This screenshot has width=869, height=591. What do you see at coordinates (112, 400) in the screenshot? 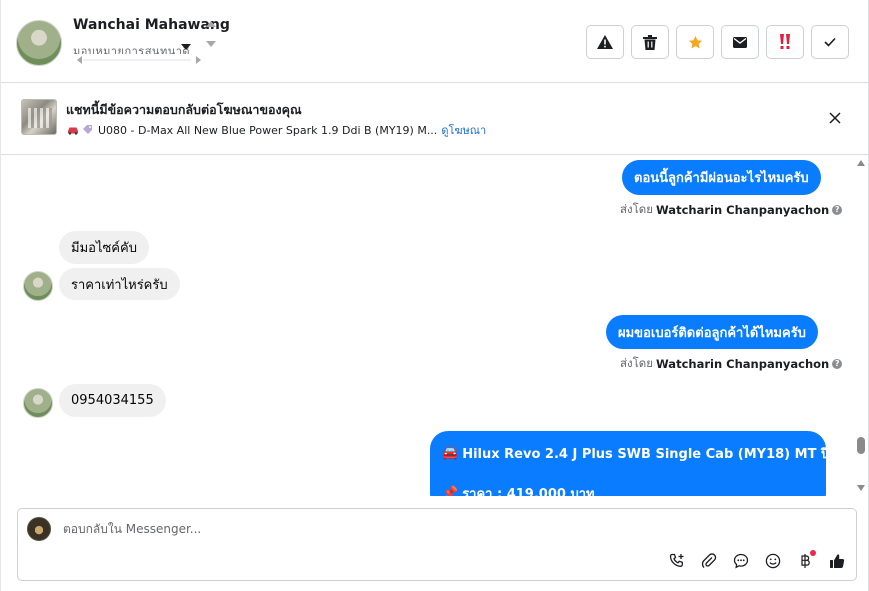
I see `message-bubble-incoming: 0954034155` at bounding box center [112, 400].